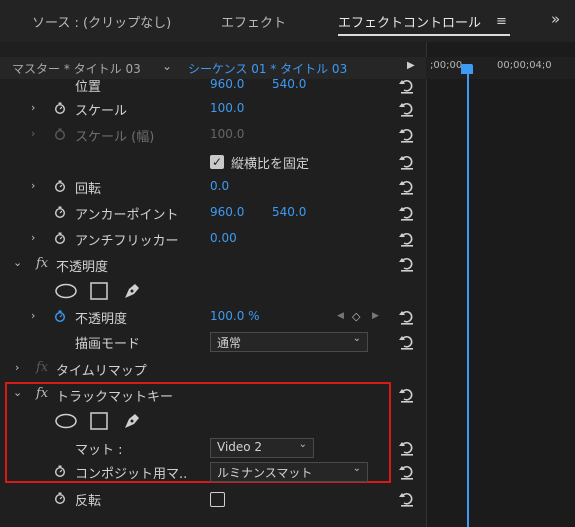  I want to click on position-y-value: 540.0, so click(289, 84).